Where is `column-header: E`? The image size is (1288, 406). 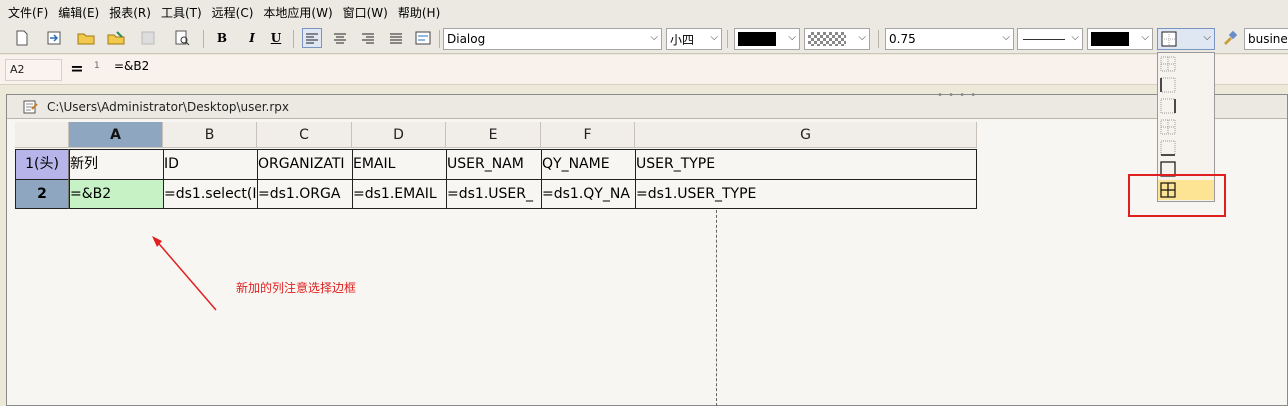 column-header: E is located at coordinates (493, 135).